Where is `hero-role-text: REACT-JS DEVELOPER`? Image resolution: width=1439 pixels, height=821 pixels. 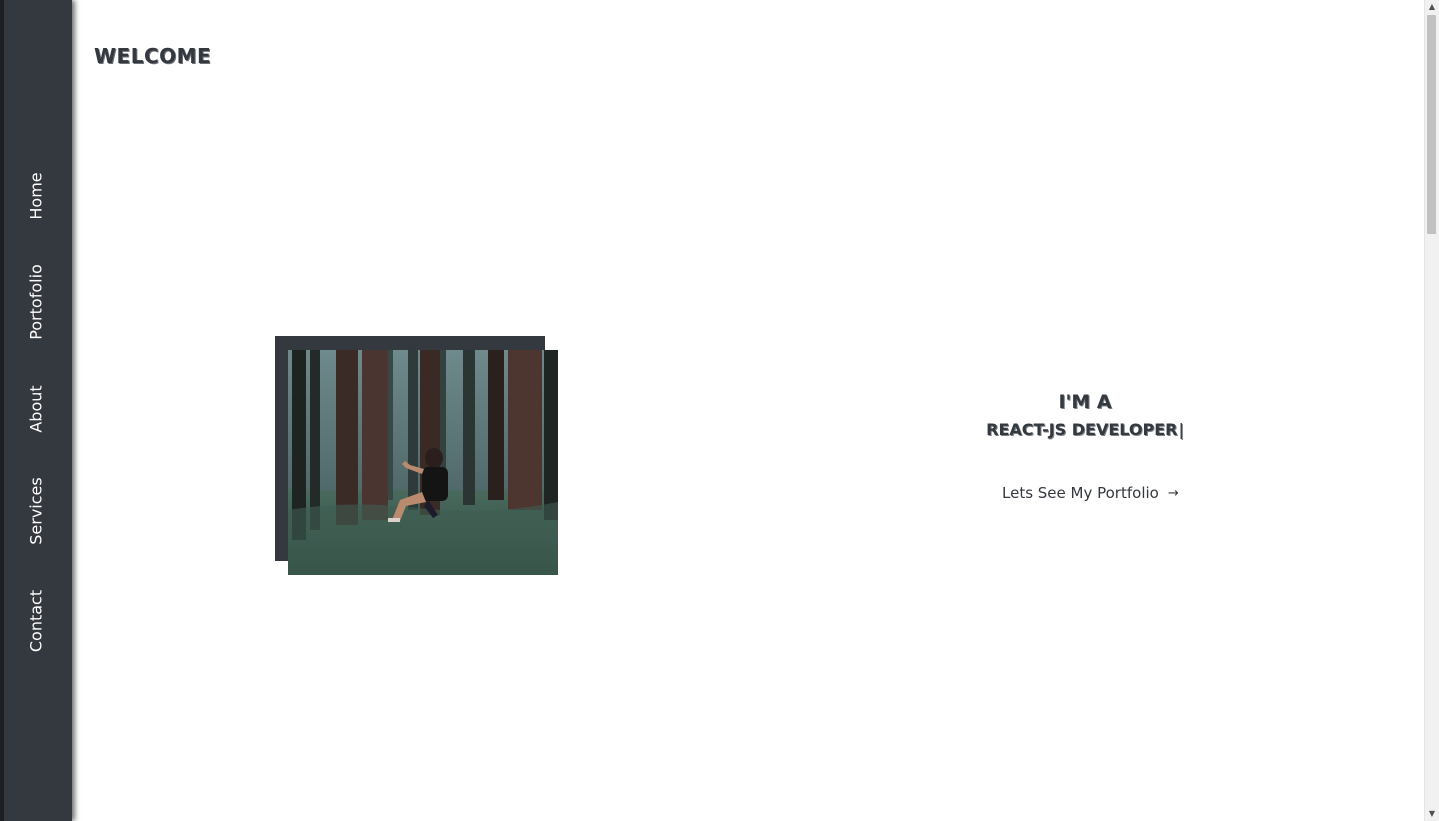 hero-role-text: REACT-JS DEVELOPER is located at coordinates (1082, 429).